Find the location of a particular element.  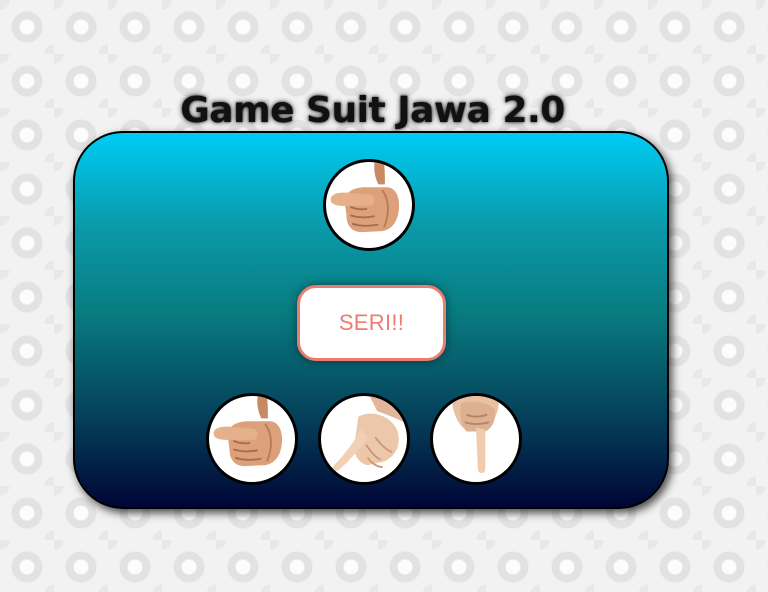

choice-thumb-button is located at coordinates (252, 439).